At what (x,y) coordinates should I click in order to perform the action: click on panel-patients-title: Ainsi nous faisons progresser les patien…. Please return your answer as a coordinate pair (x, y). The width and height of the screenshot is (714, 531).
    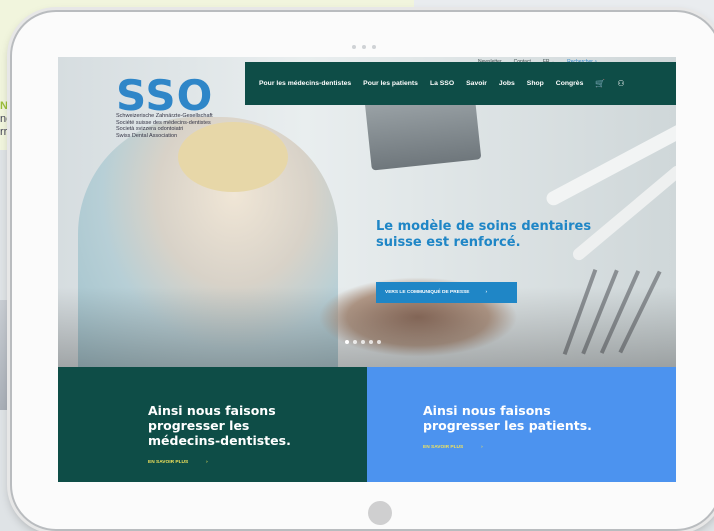
    Looking at the image, I should click on (507, 418).